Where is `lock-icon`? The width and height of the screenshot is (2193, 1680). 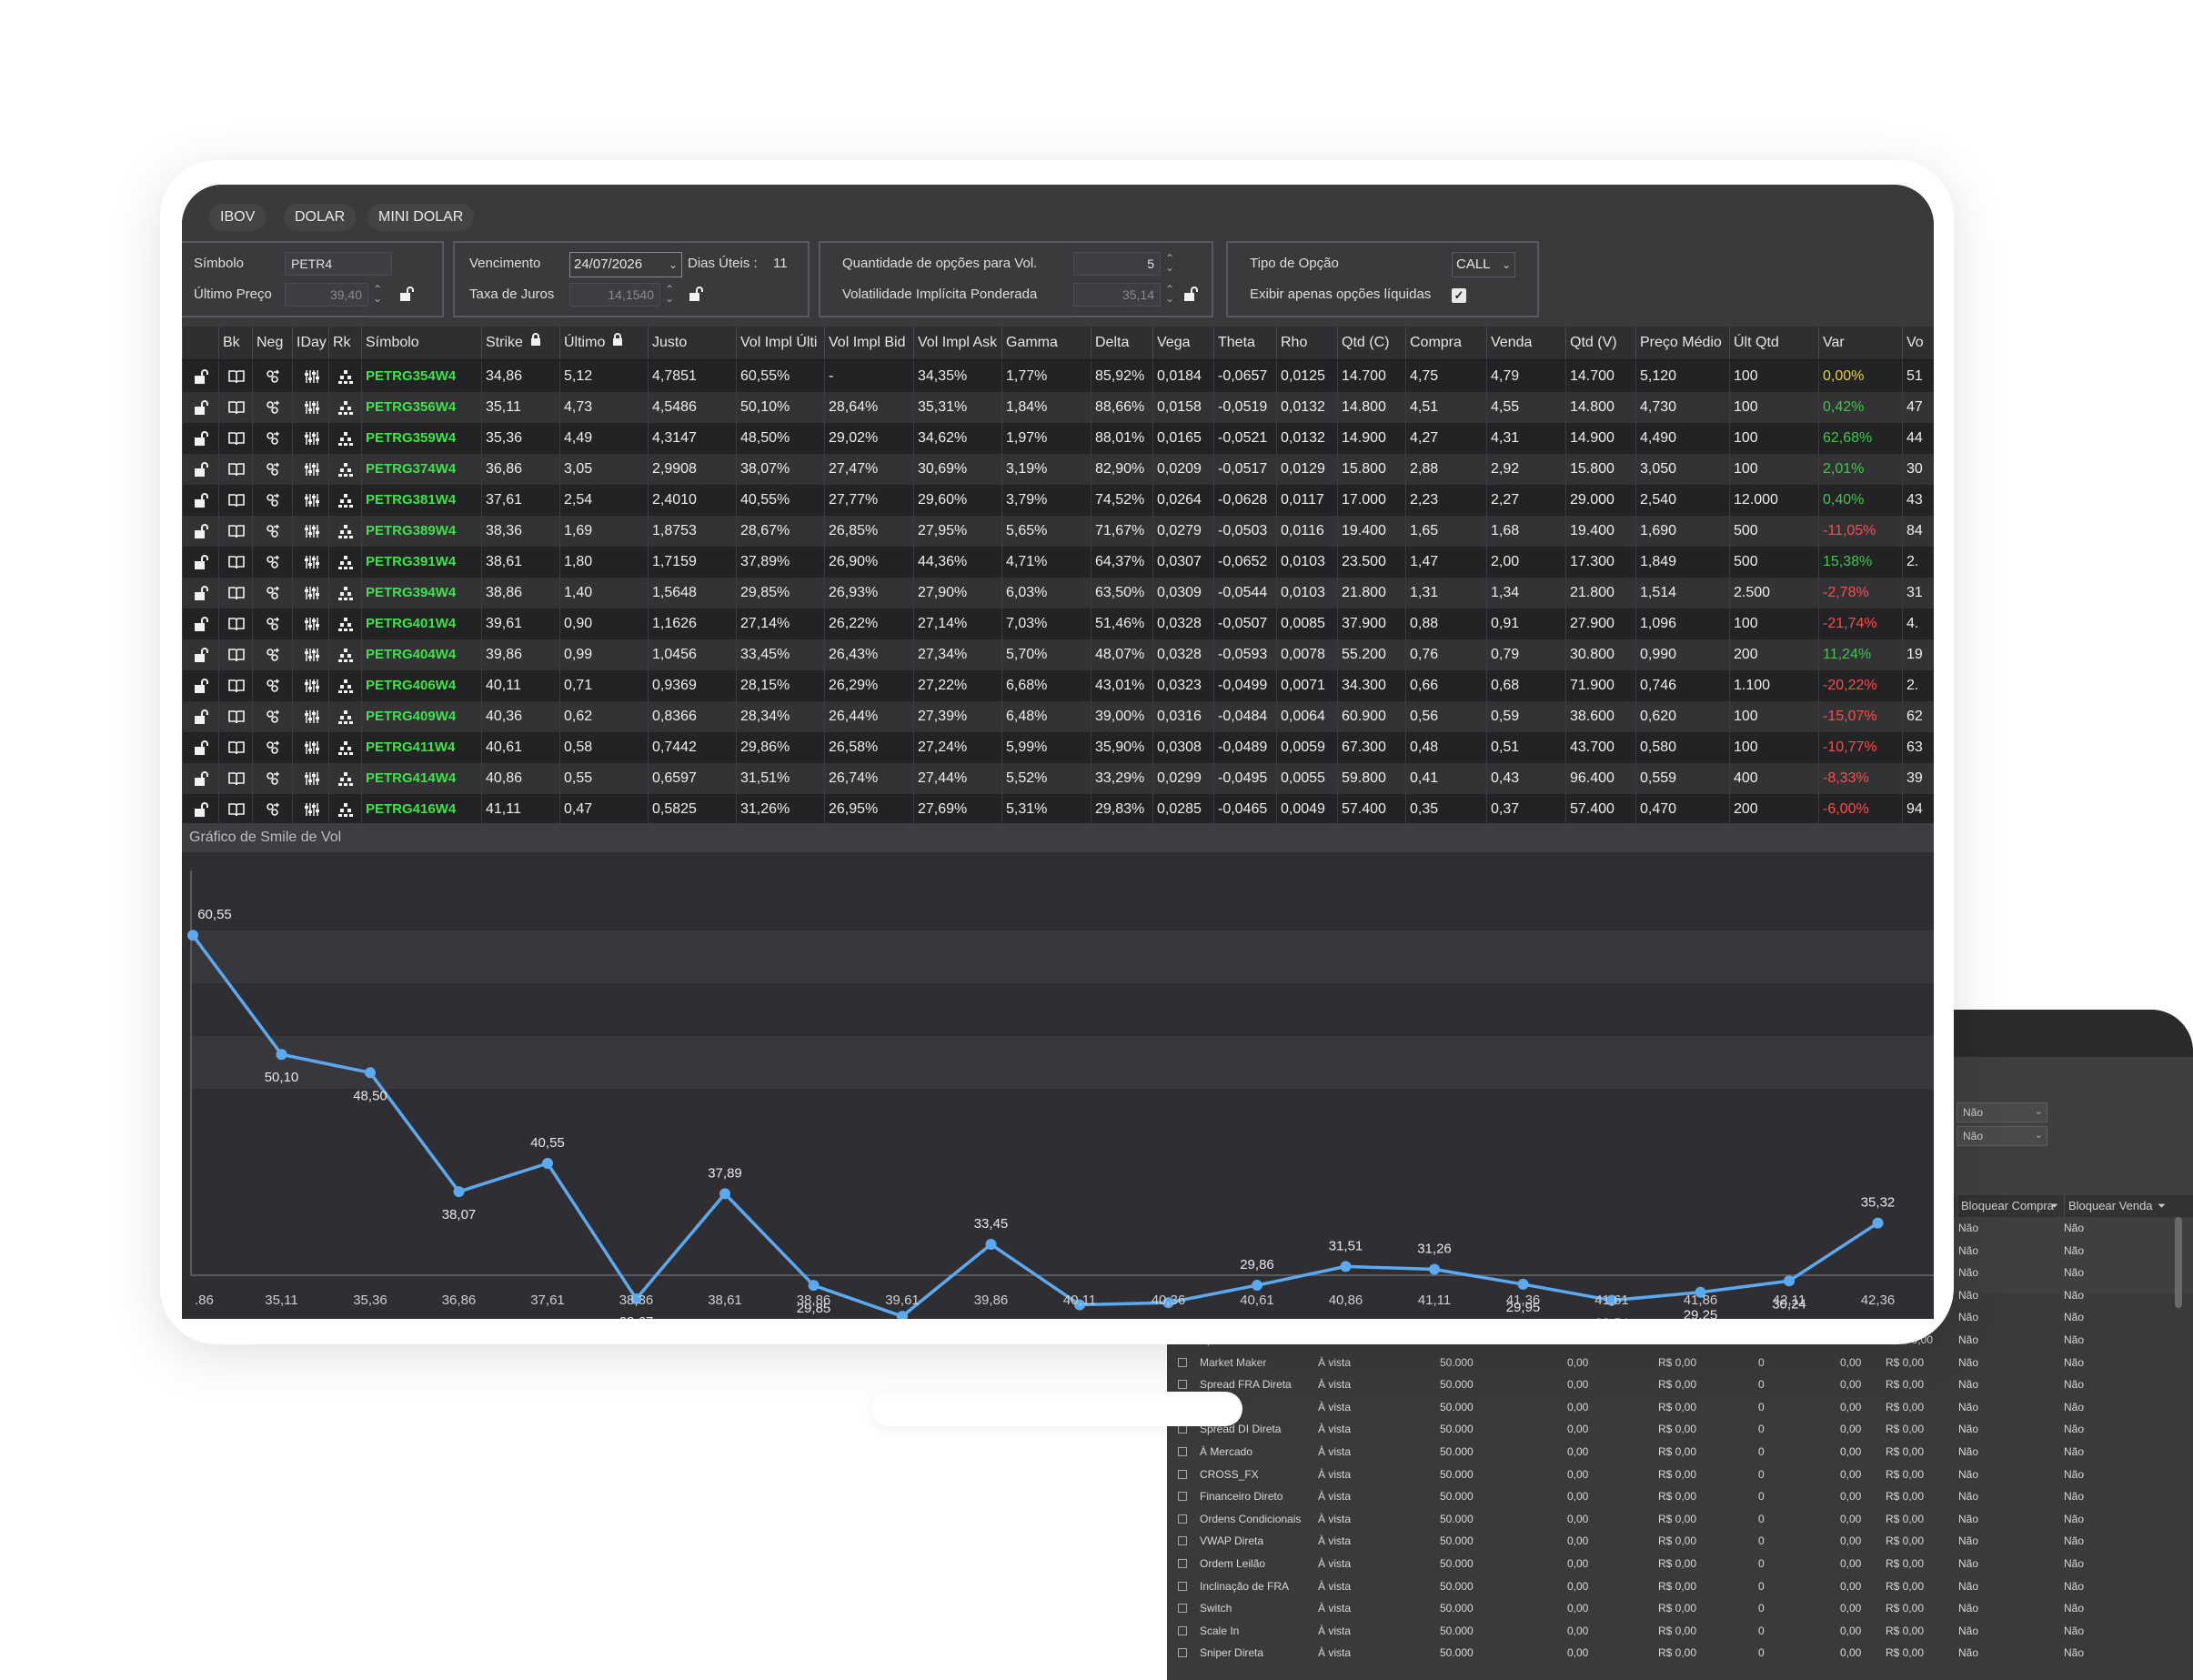
lock-icon is located at coordinates (535, 343).